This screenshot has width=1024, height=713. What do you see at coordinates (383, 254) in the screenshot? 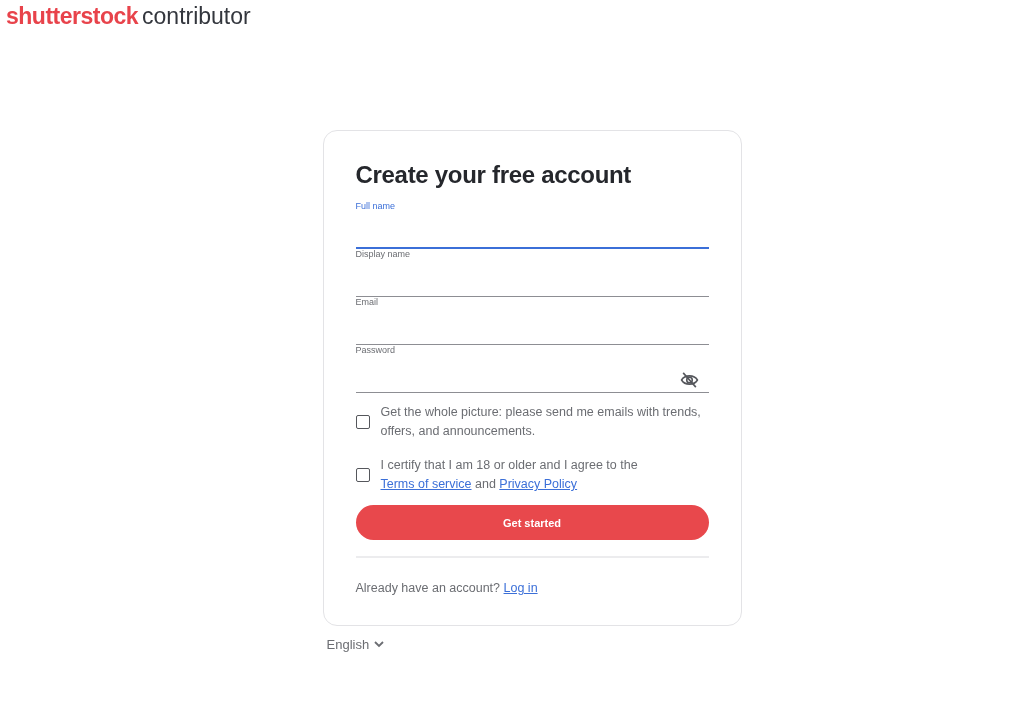
I see `field-label: Display name` at bounding box center [383, 254].